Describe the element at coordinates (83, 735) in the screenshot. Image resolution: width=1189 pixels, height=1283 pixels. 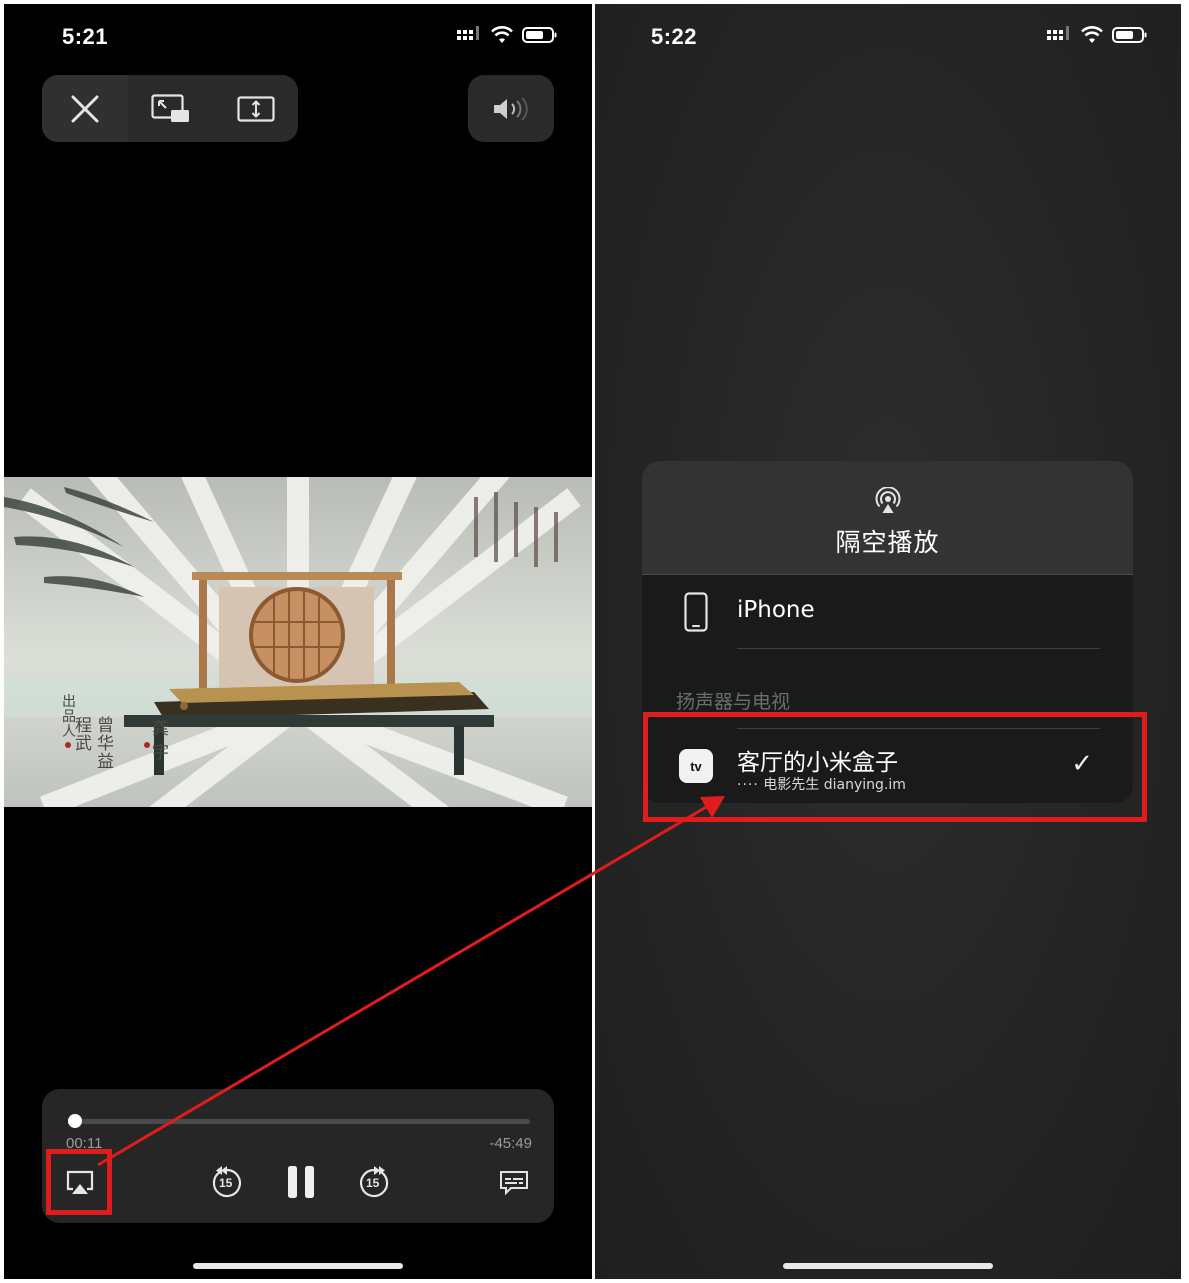
I see `video-credit-text: 程武` at that location.